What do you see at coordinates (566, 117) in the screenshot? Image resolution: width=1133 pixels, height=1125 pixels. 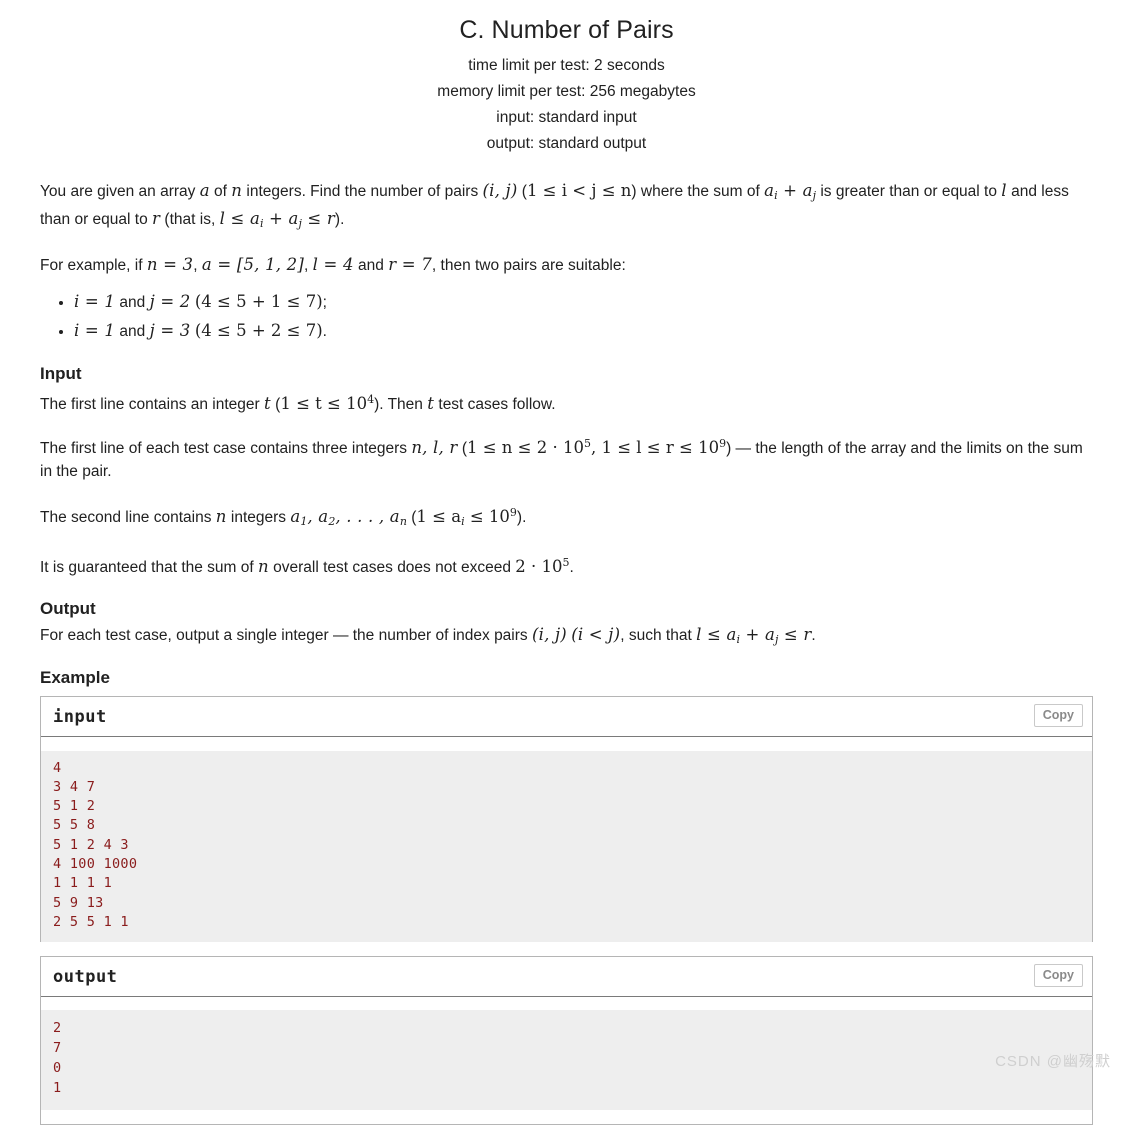 I see `input-mode-line: input: standard input` at bounding box center [566, 117].